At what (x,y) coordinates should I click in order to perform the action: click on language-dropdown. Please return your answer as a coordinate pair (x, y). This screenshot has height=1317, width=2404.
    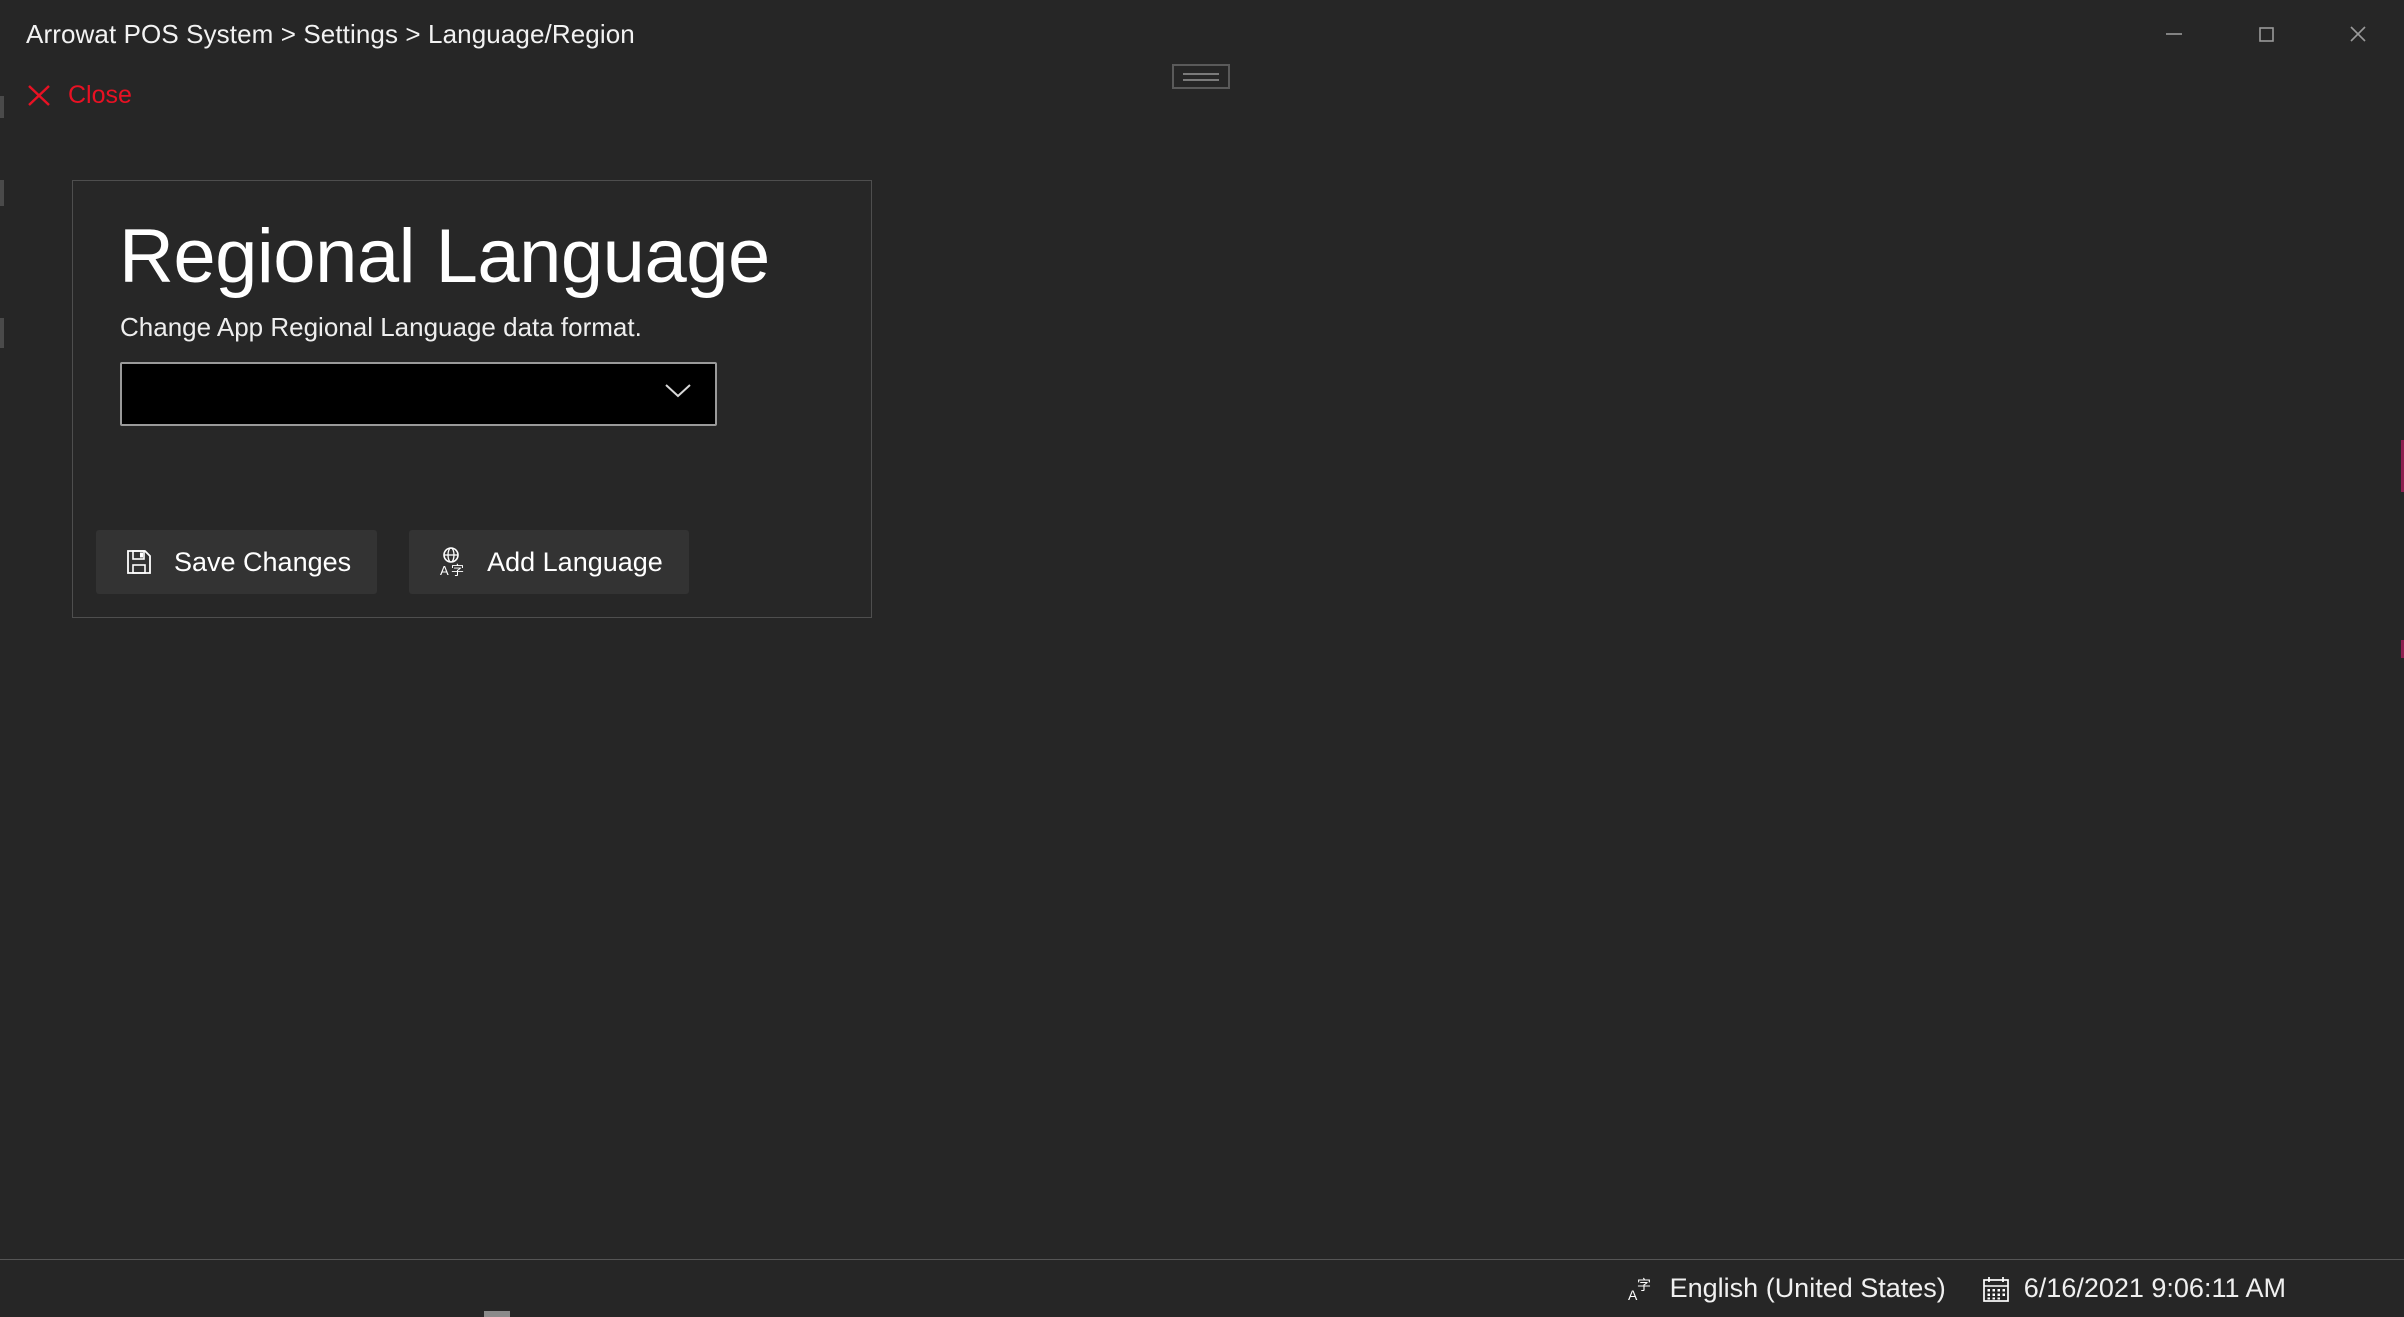
    Looking at the image, I should click on (418, 393).